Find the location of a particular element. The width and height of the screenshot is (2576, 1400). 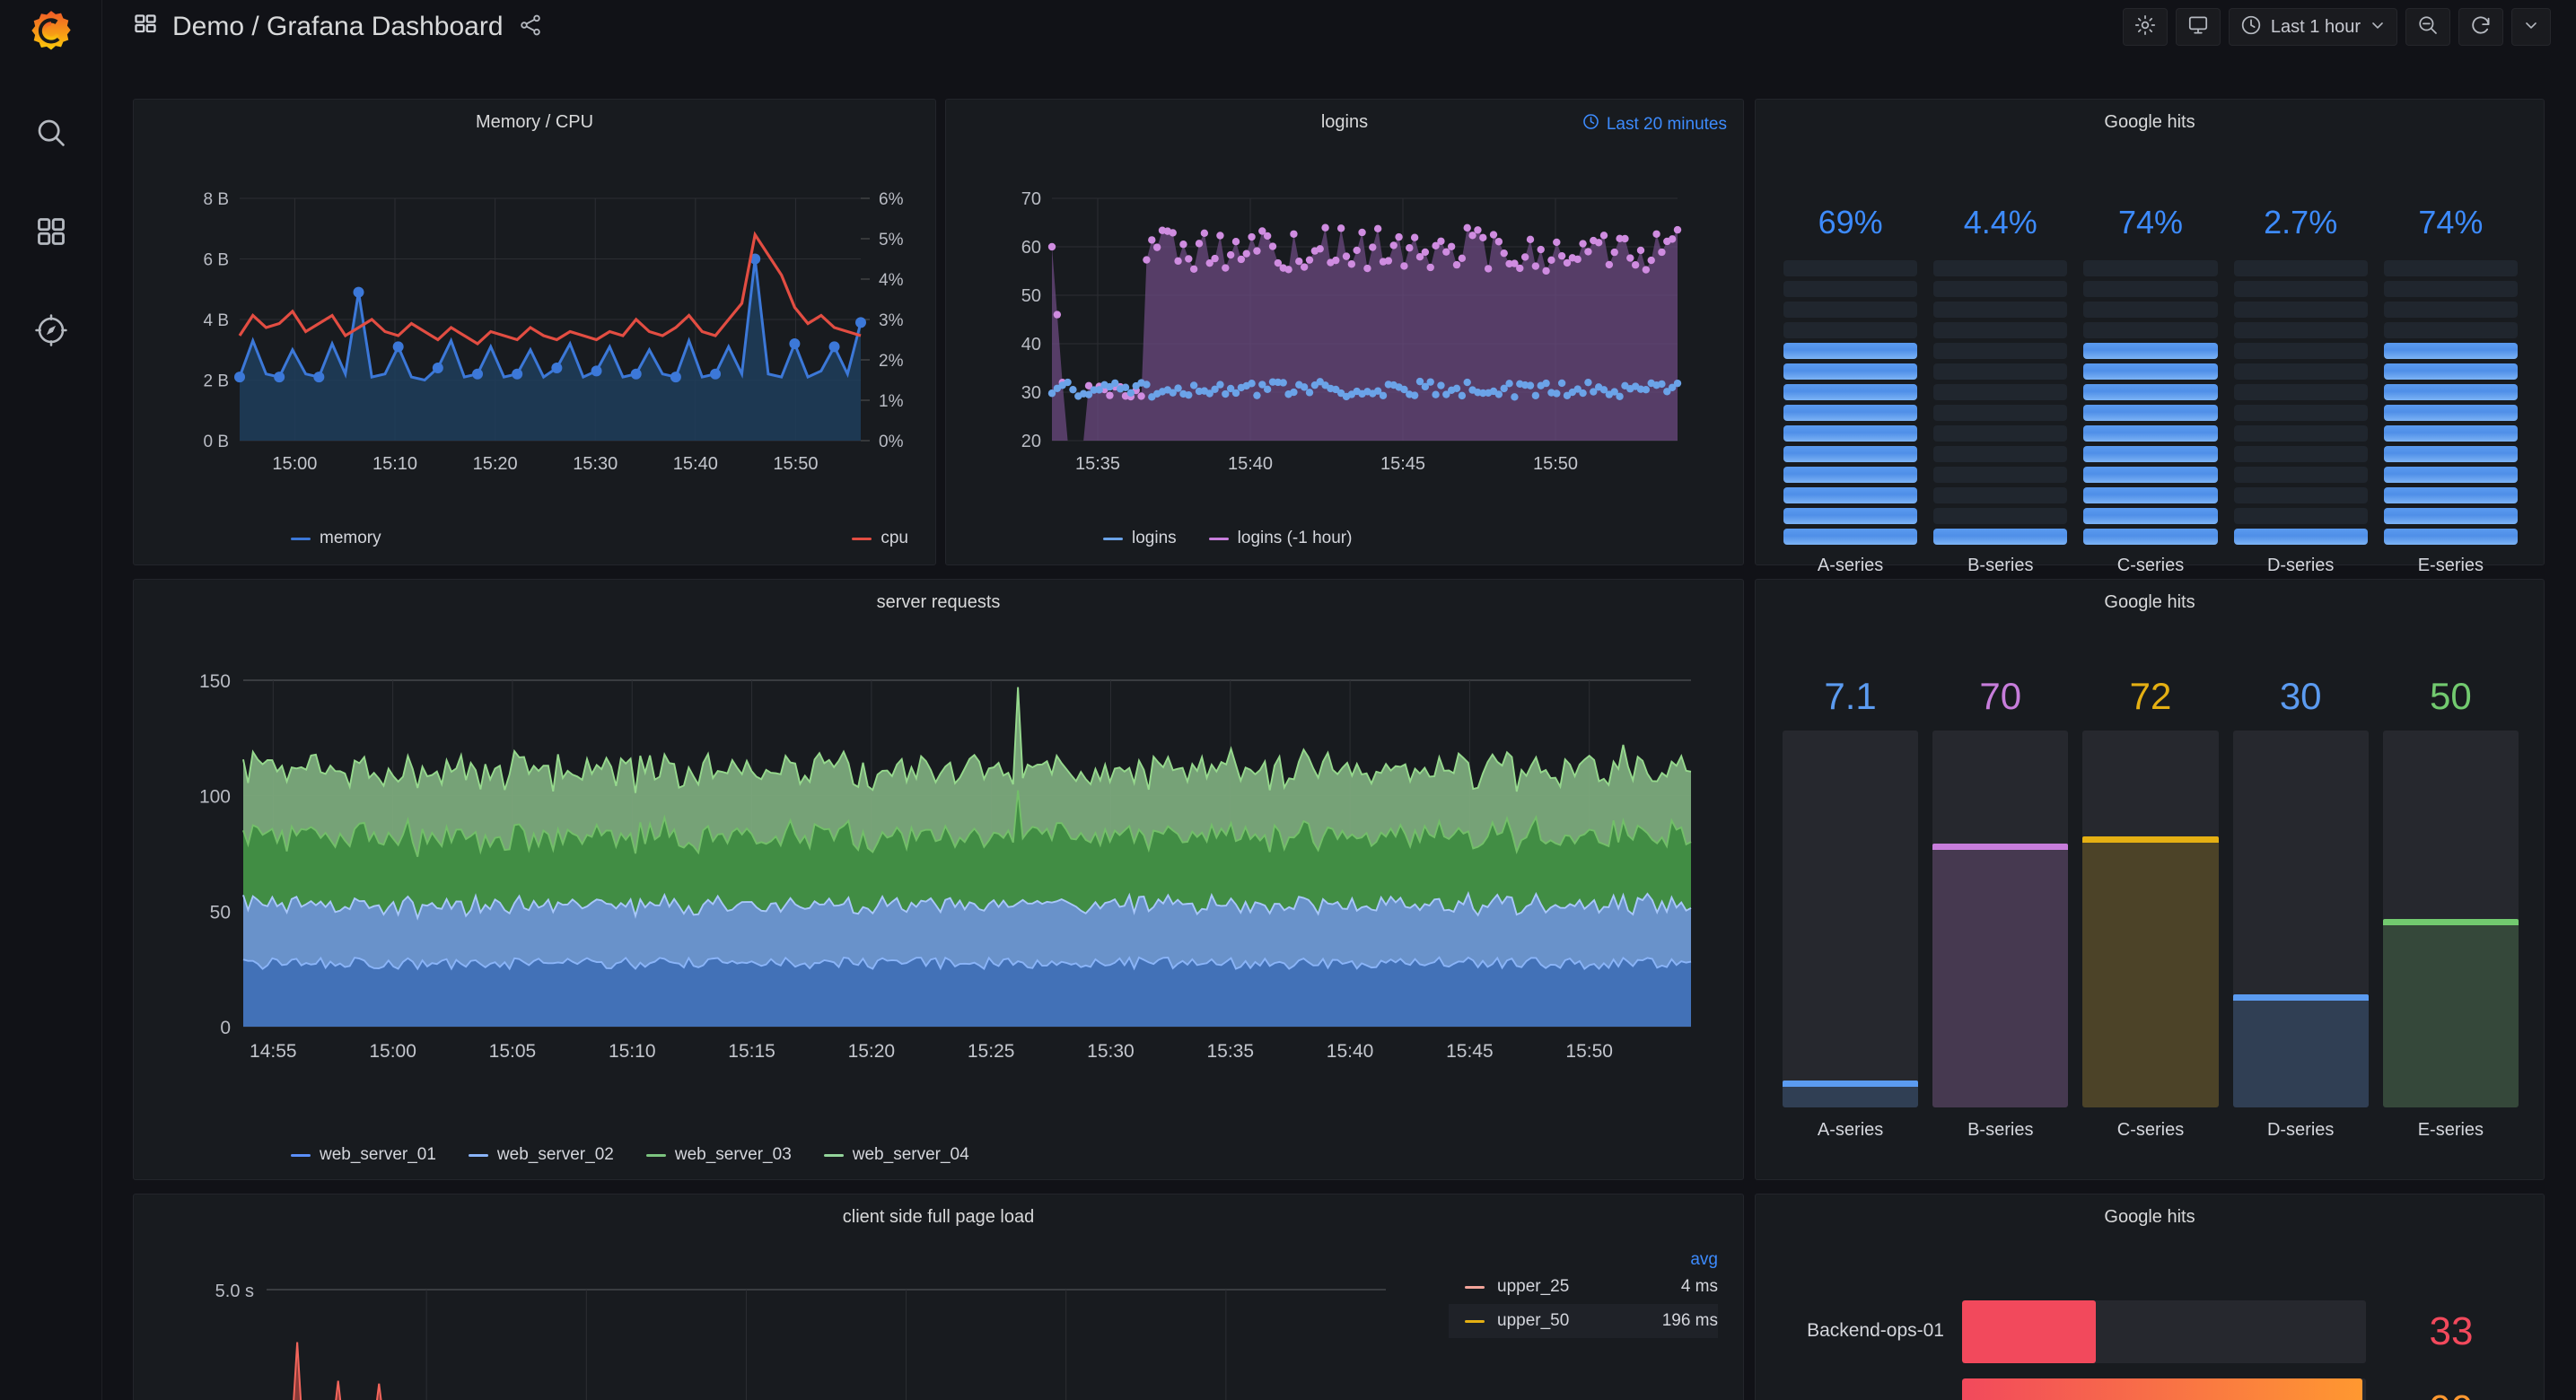

gauge-value: 69% is located at coordinates (1851, 223).